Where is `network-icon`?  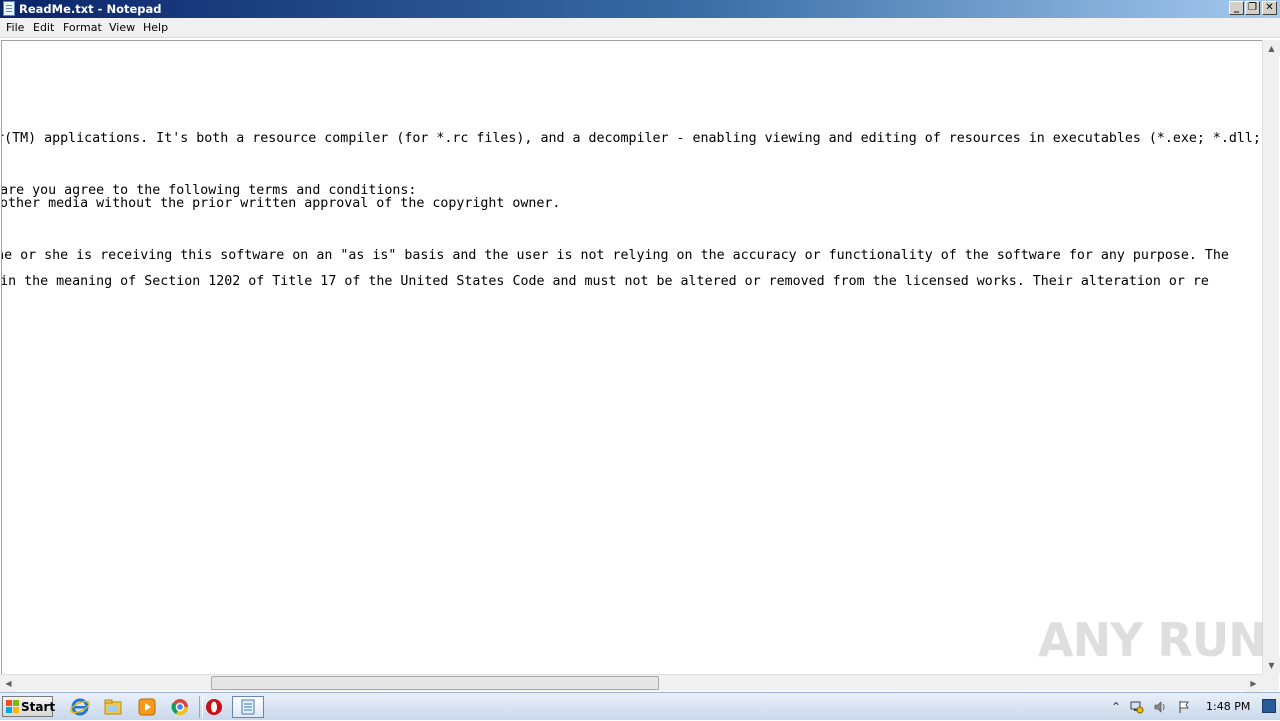 network-icon is located at coordinates (1137, 707).